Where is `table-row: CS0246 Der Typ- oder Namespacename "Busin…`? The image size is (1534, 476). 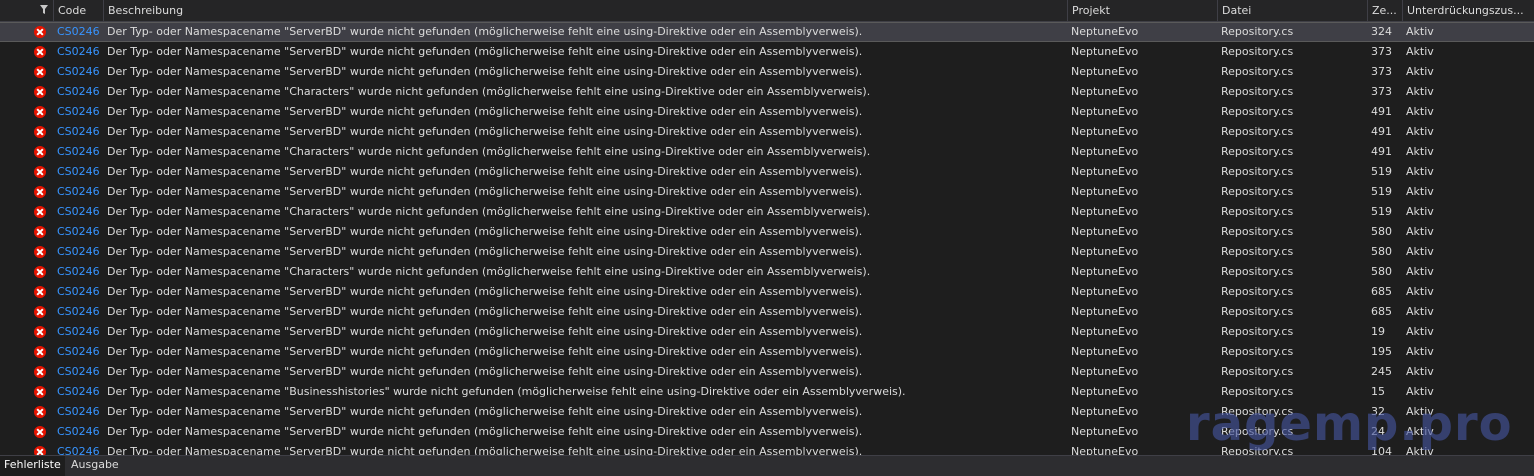 table-row: CS0246 Der Typ- oder Namespacename "Busin… is located at coordinates (767, 392).